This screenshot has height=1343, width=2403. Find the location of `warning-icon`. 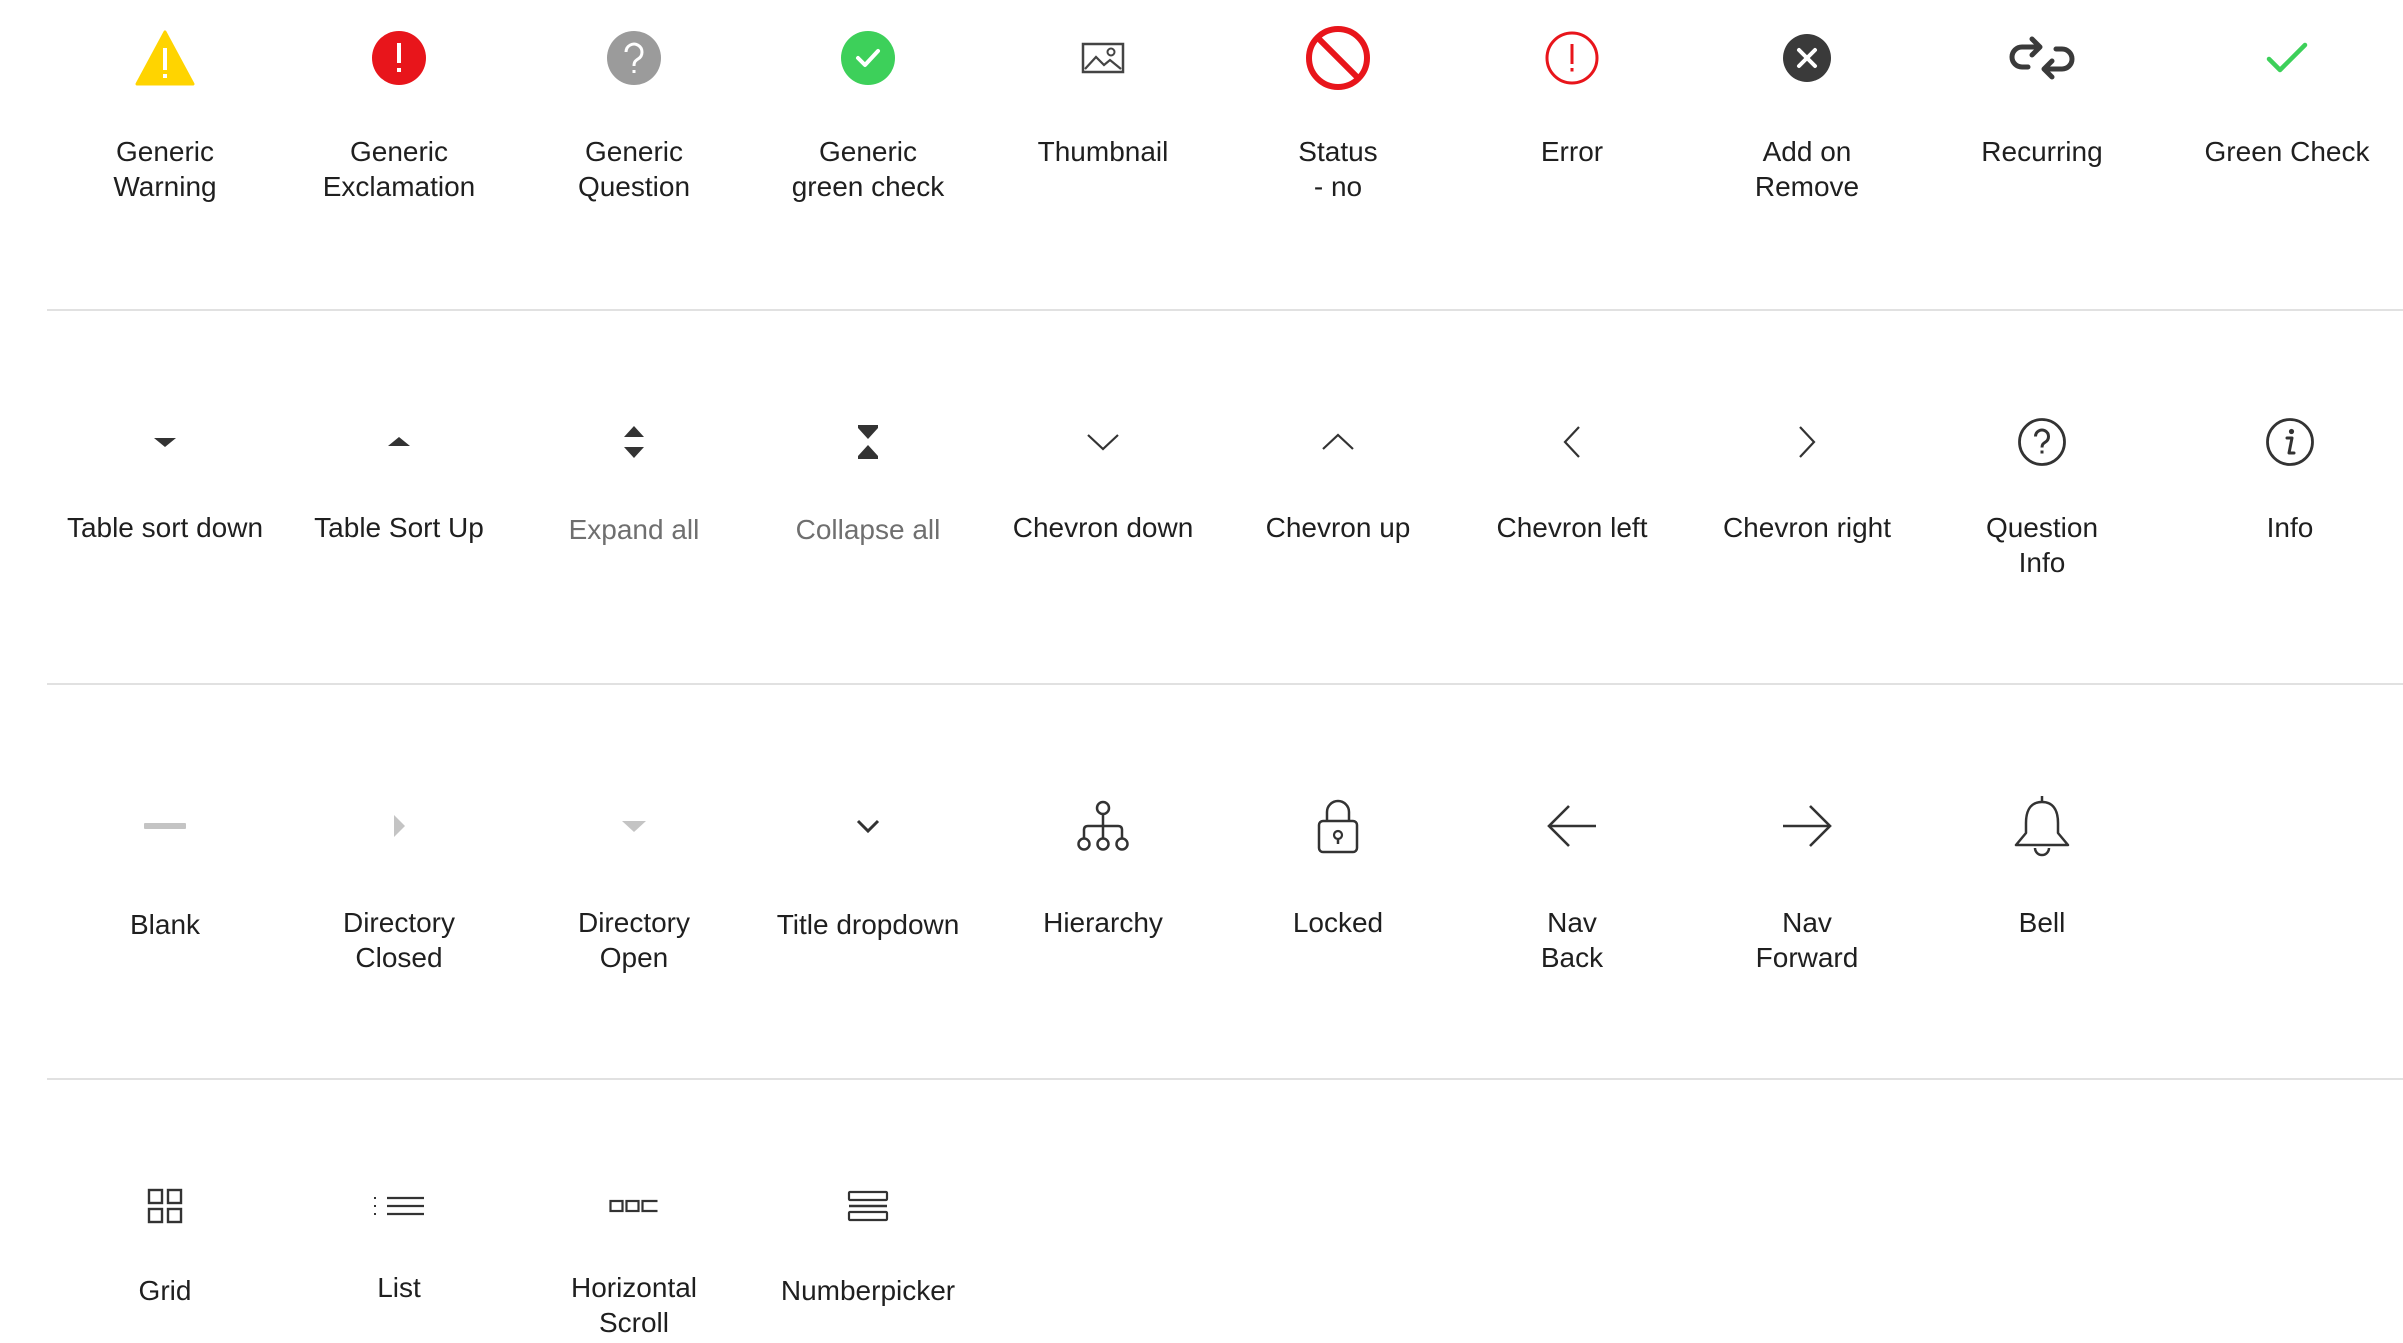

warning-icon is located at coordinates (165, 58).